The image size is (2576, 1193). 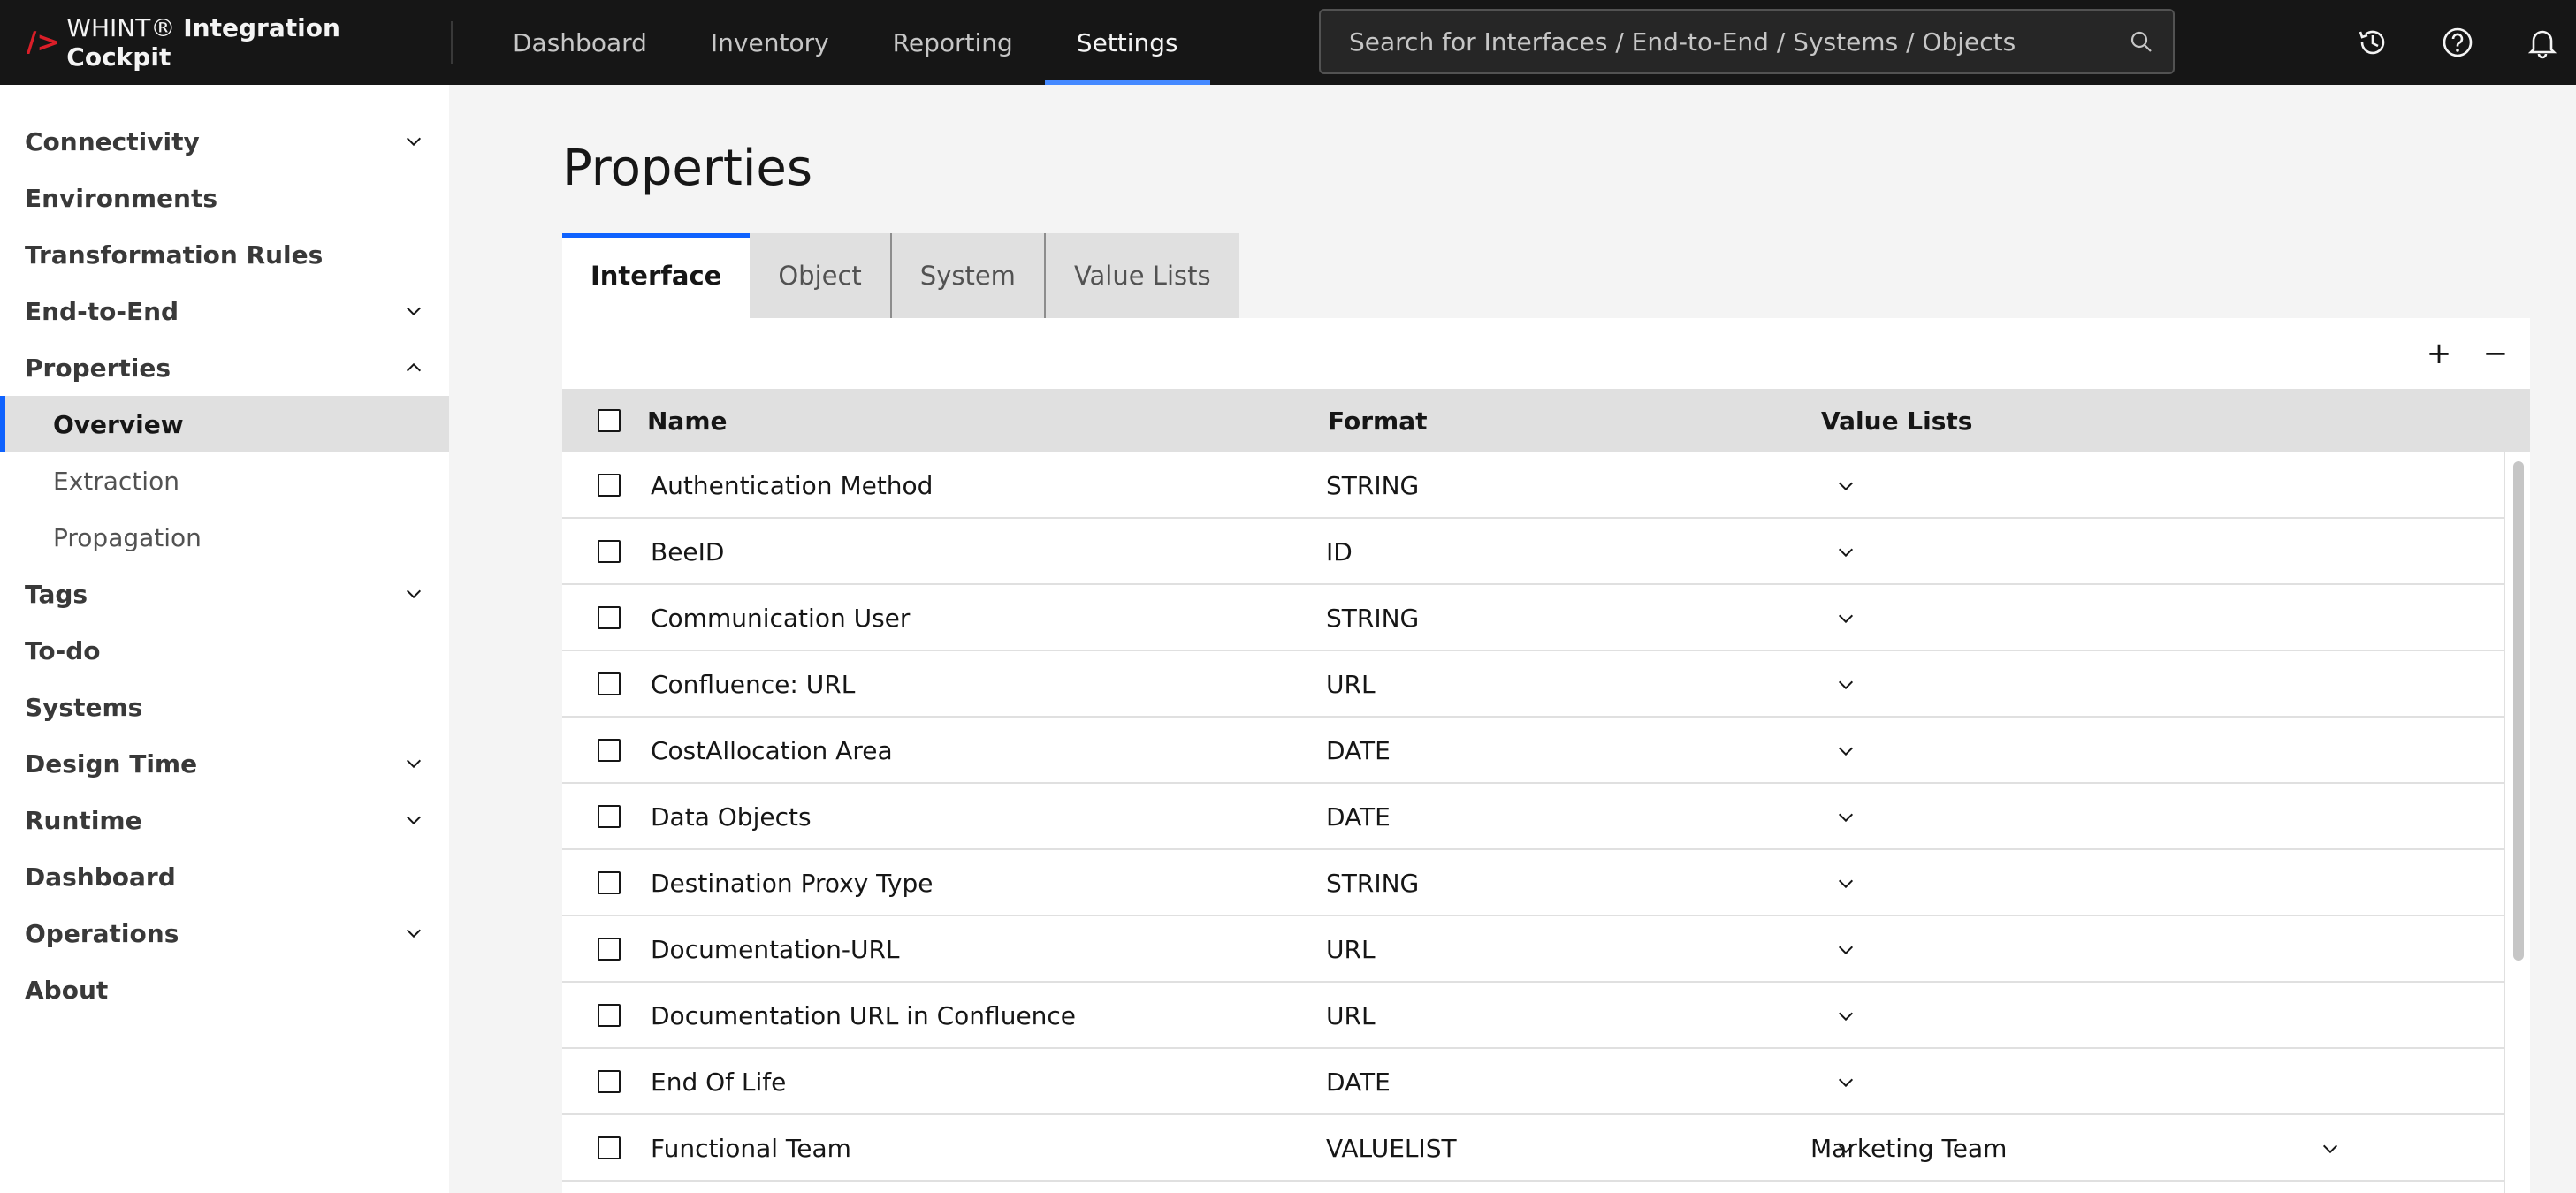 I want to click on sidebar-item-tags: Tags, so click(x=224, y=594).